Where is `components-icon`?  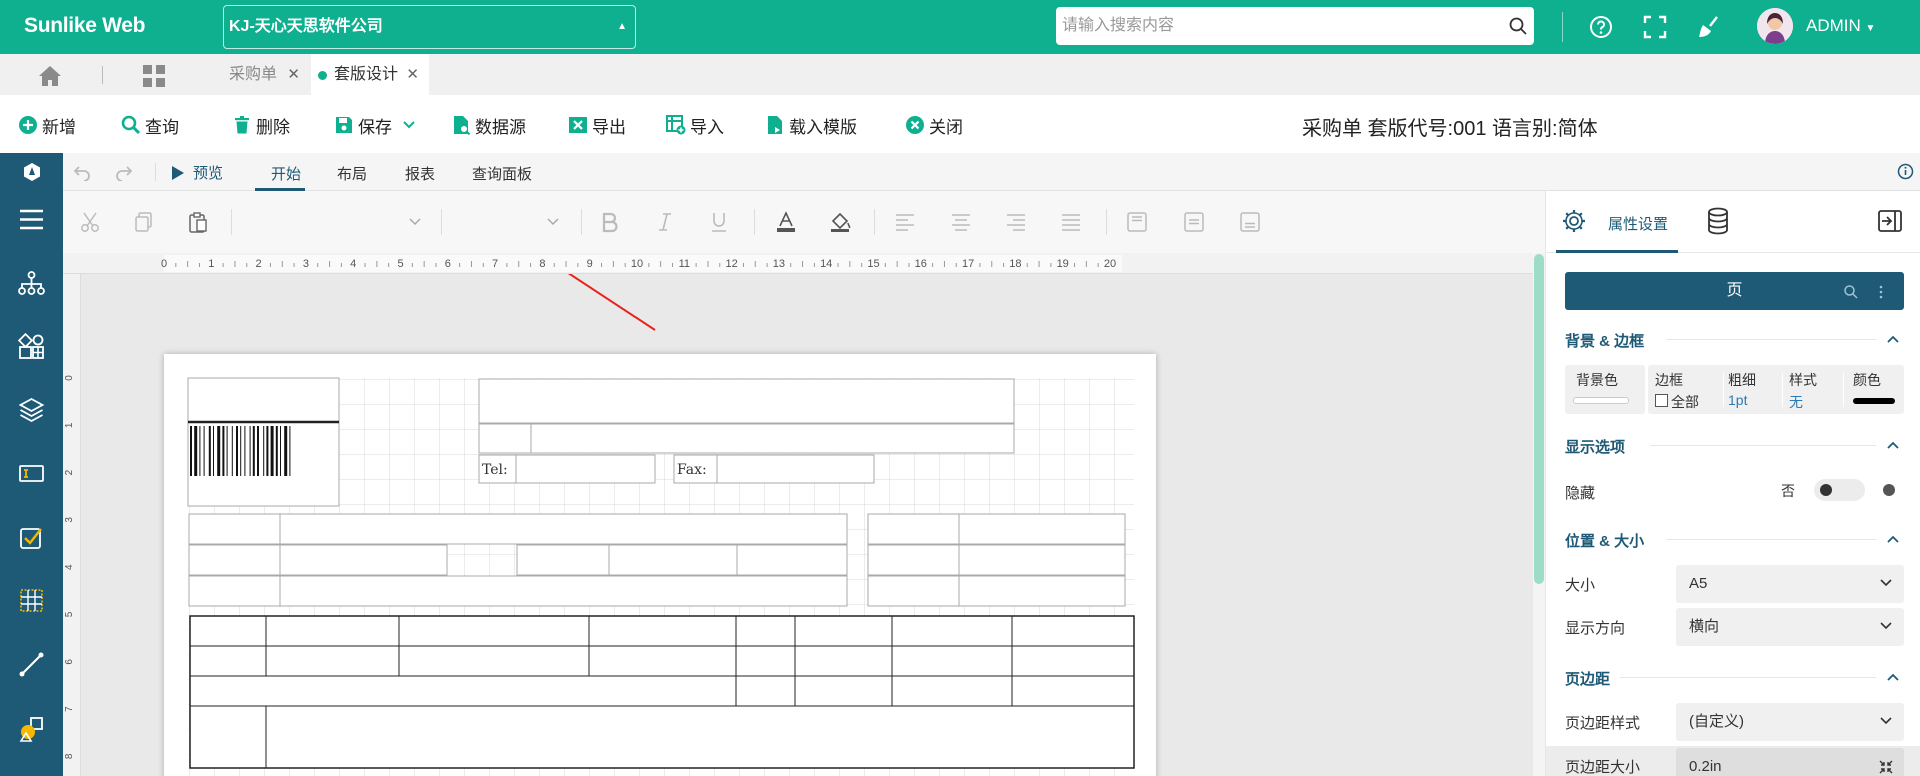
components-icon is located at coordinates (31, 346).